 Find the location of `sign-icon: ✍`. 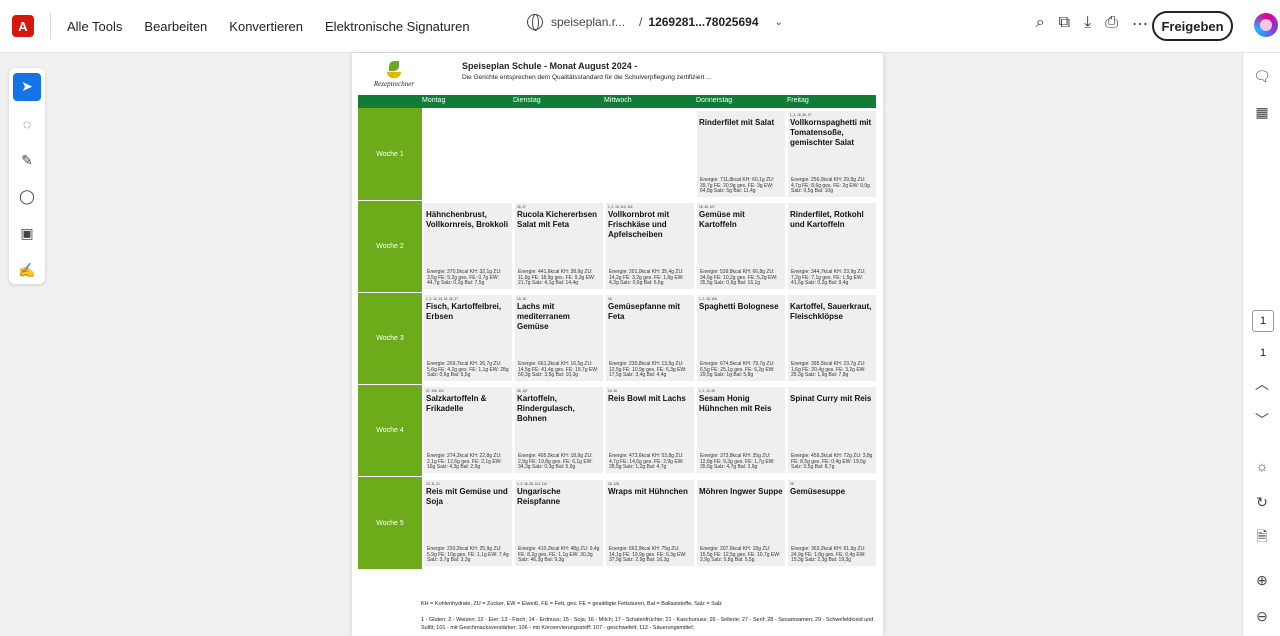

sign-icon: ✍ is located at coordinates (27, 270).